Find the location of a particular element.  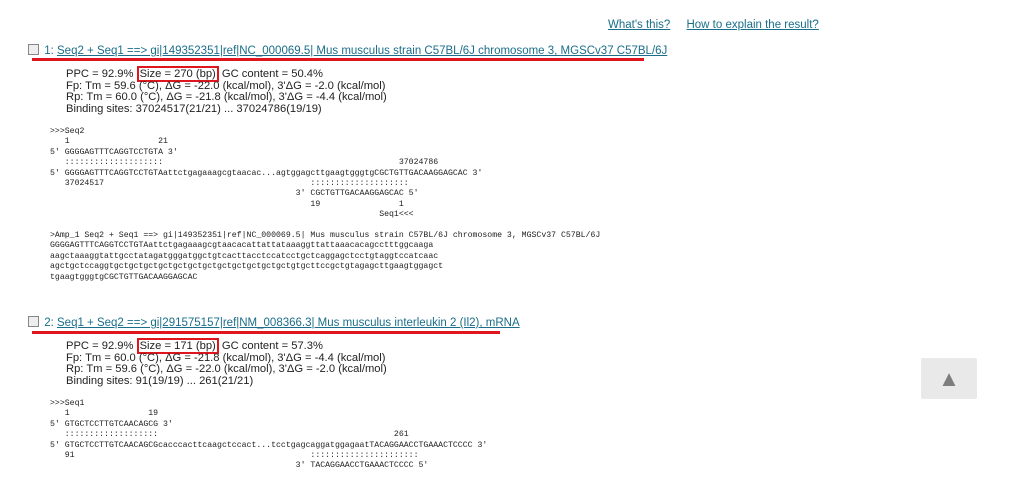

up-arrow-icon: ▲ is located at coordinates (949, 378).